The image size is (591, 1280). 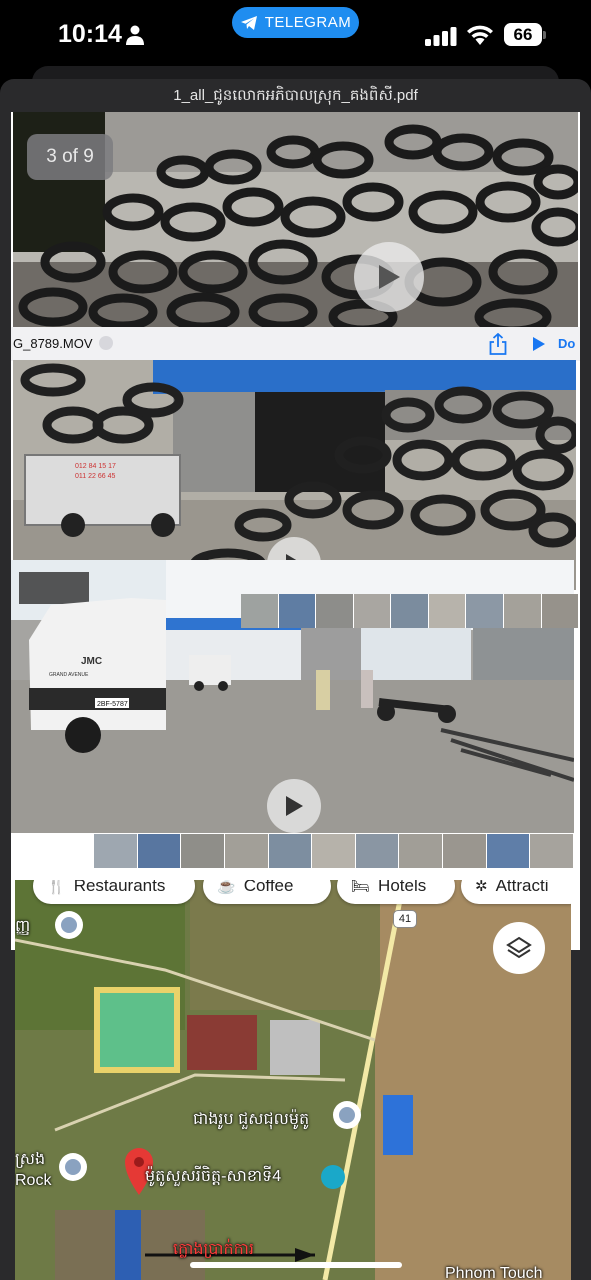 What do you see at coordinates (106, 343) in the screenshot?
I see `chevron-down-icon` at bounding box center [106, 343].